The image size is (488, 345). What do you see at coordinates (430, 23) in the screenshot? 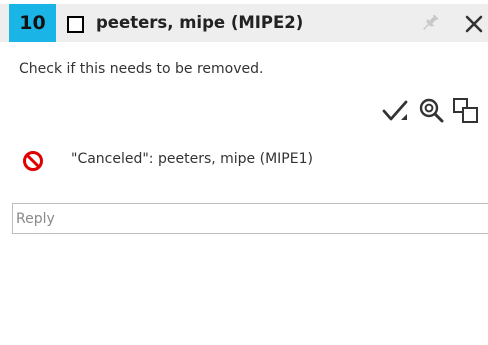
I see `pin-icon` at bounding box center [430, 23].